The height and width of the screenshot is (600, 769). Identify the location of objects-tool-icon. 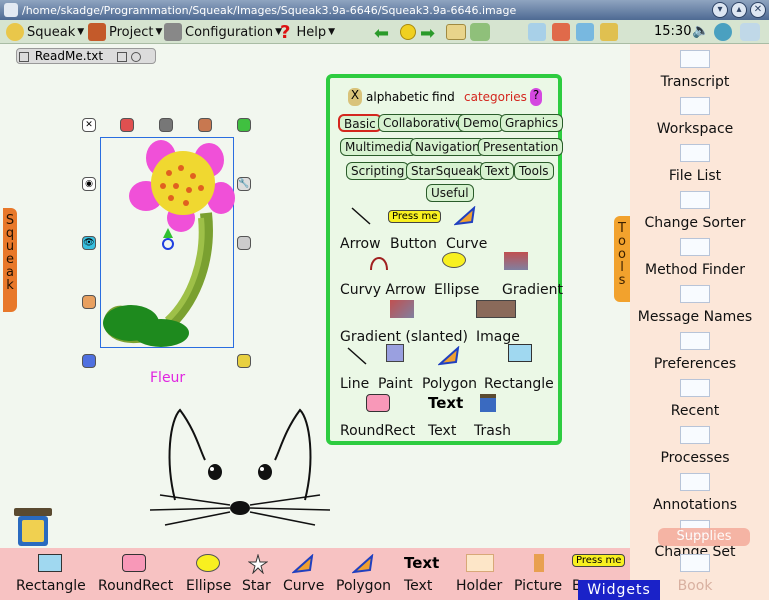
(537, 32).